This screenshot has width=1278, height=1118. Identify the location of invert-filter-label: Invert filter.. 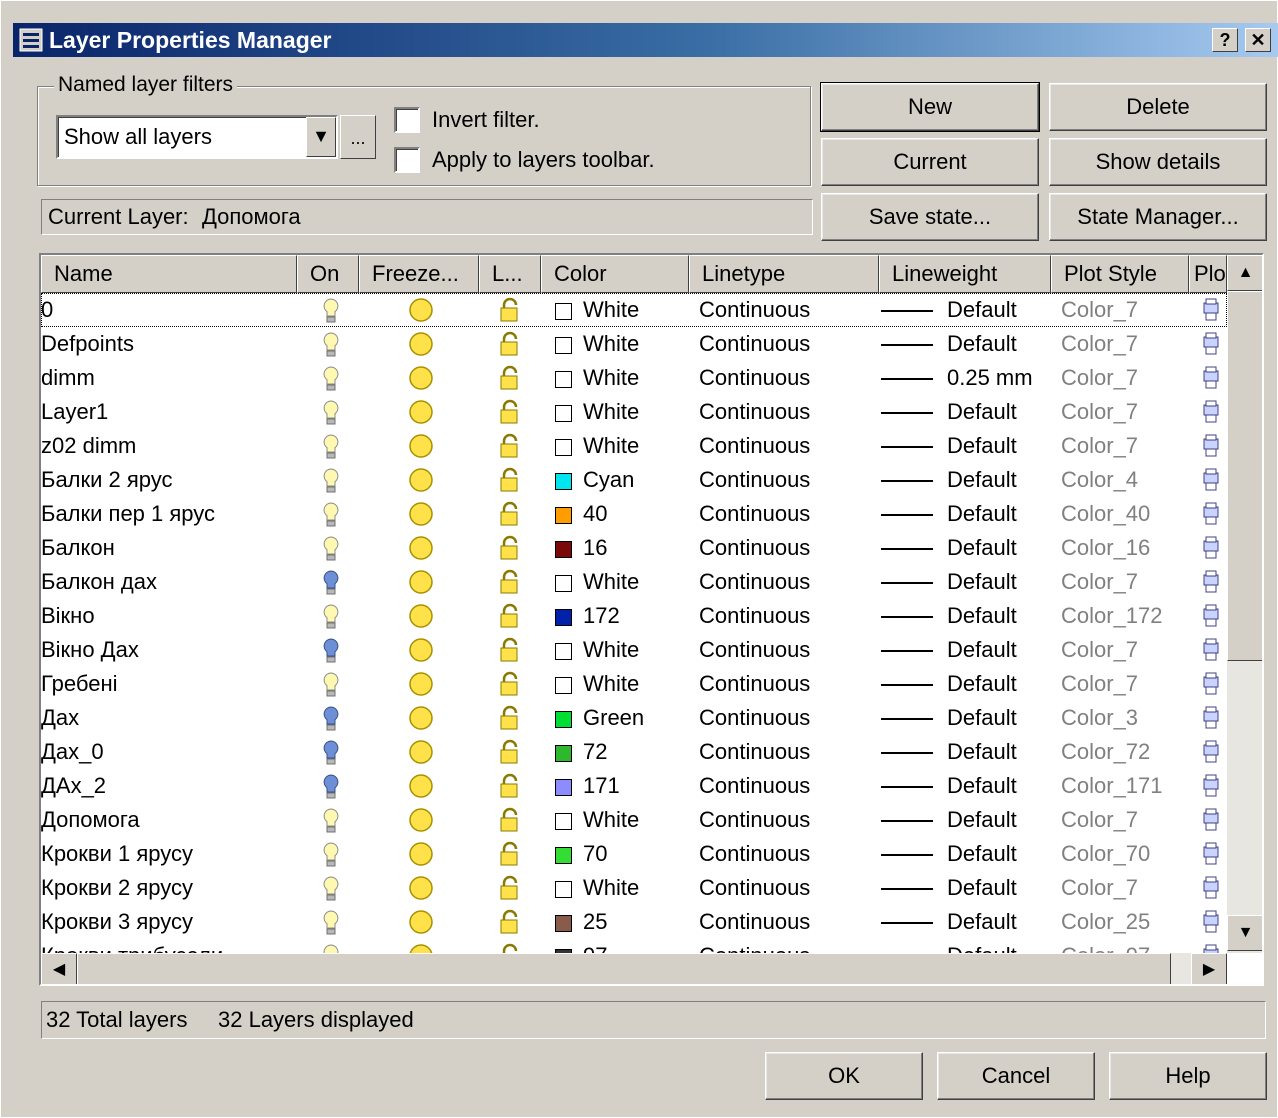
(486, 120).